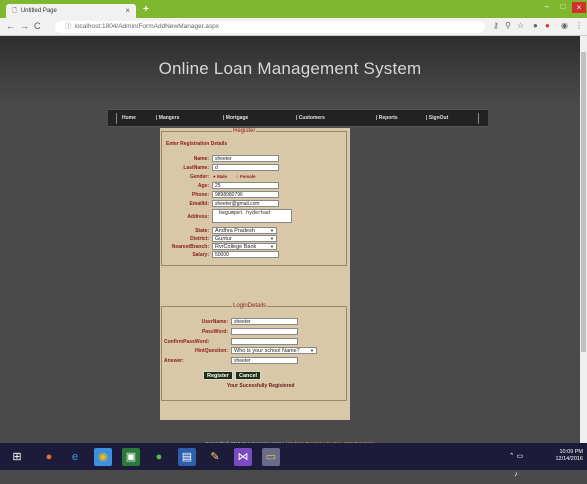  Describe the element at coordinates (167, 118) in the screenshot. I see `menu-managers: | Mangers` at that location.